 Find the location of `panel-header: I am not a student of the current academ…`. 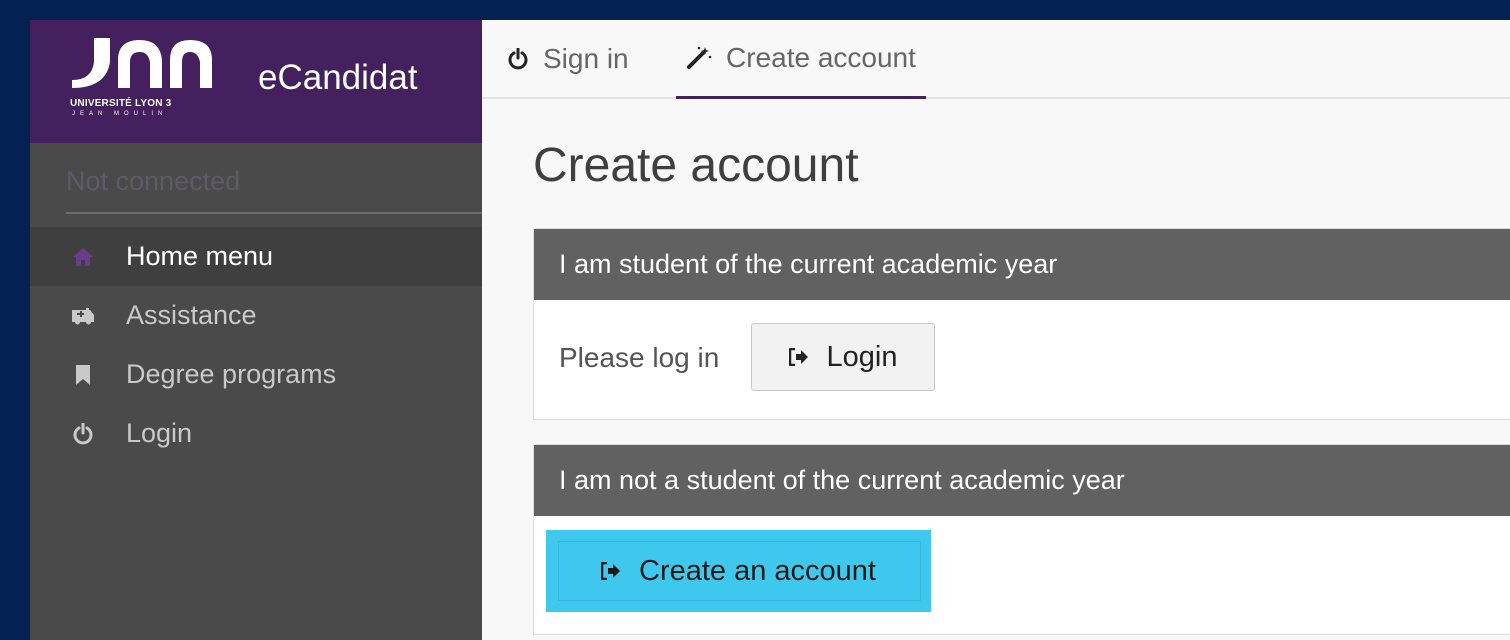

panel-header: I am not a student of the current academ… is located at coordinates (1022, 480).